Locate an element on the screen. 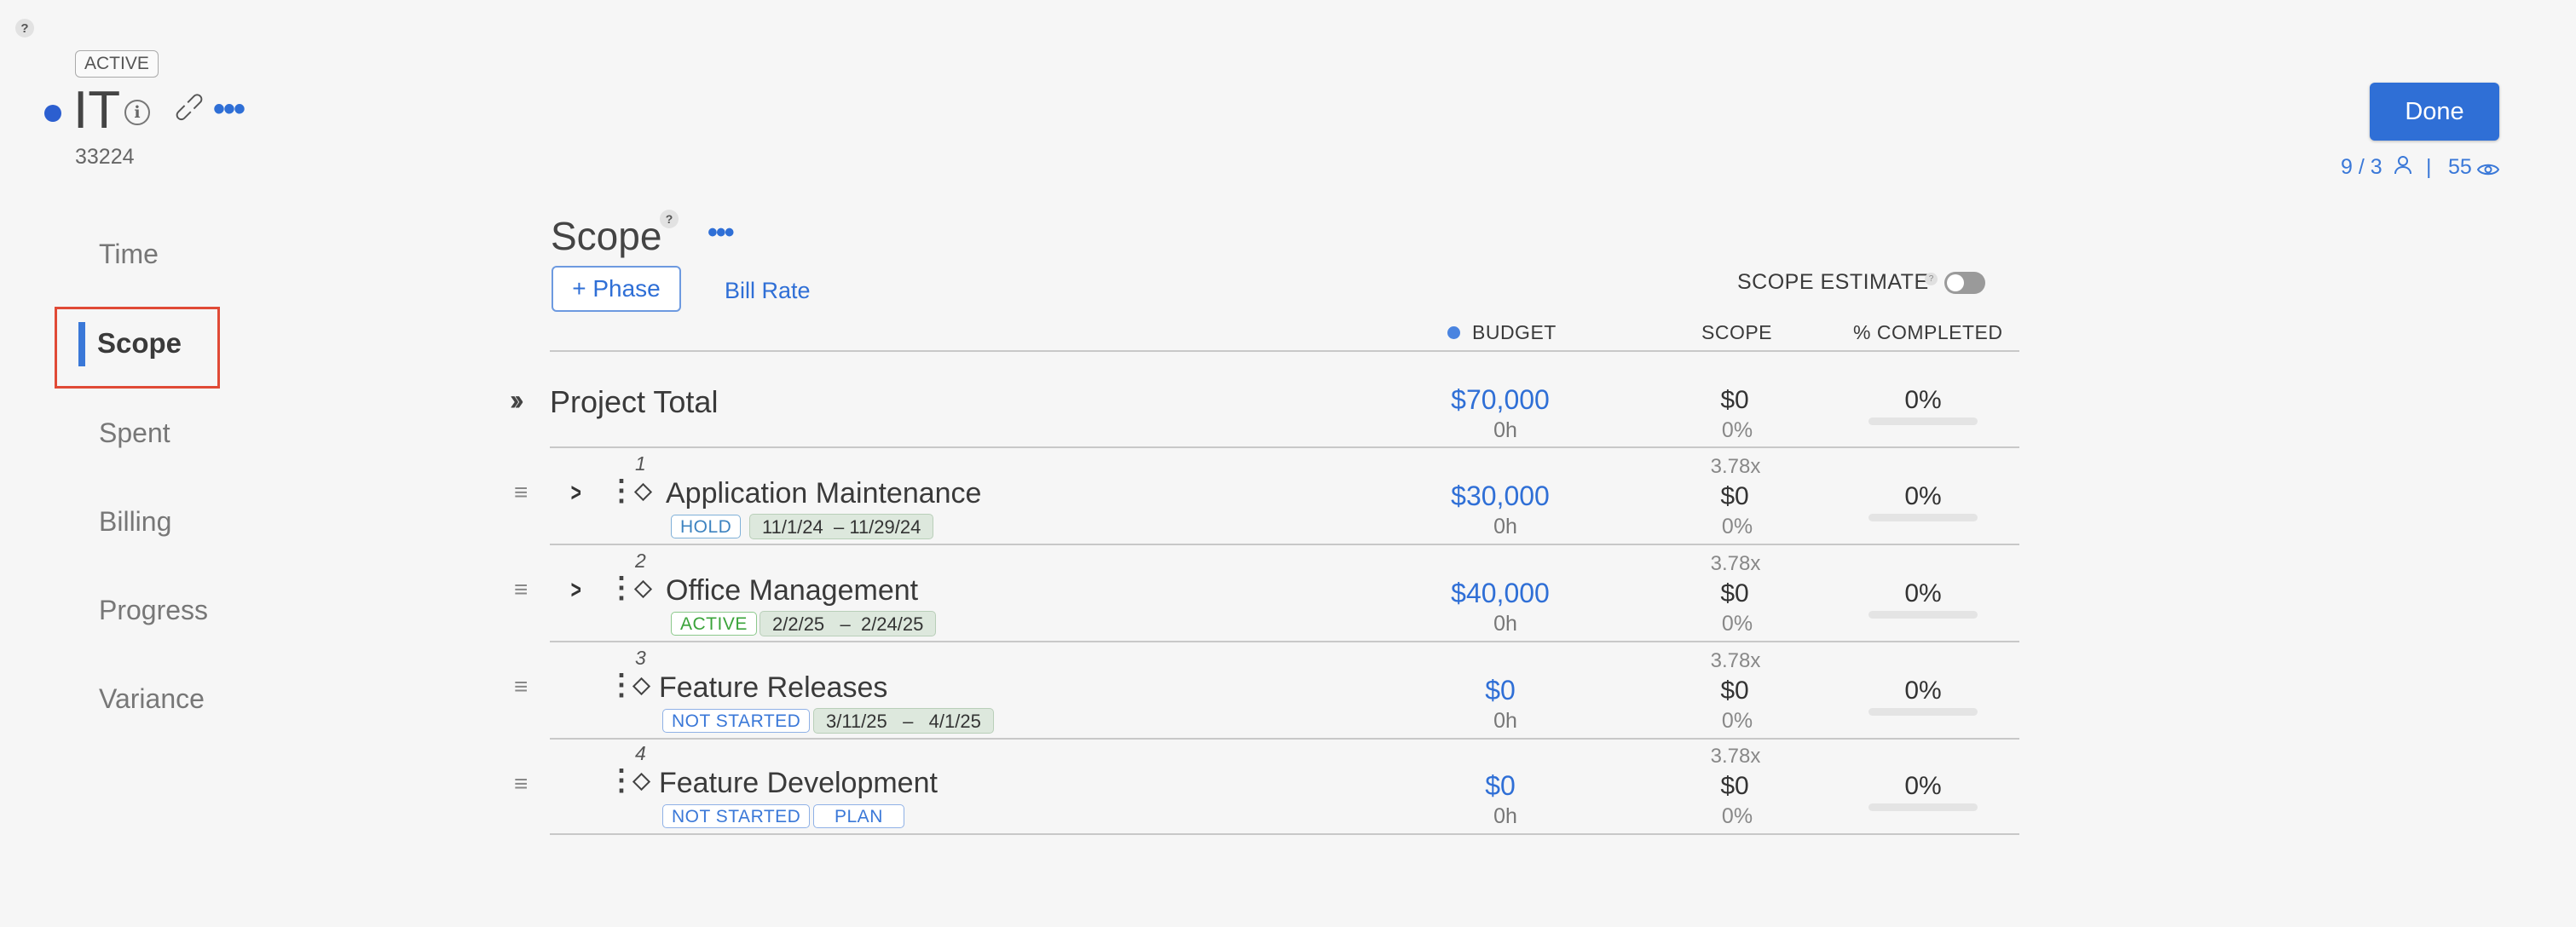 This screenshot has width=2576, height=927. help-icon: ? is located at coordinates (24, 28).